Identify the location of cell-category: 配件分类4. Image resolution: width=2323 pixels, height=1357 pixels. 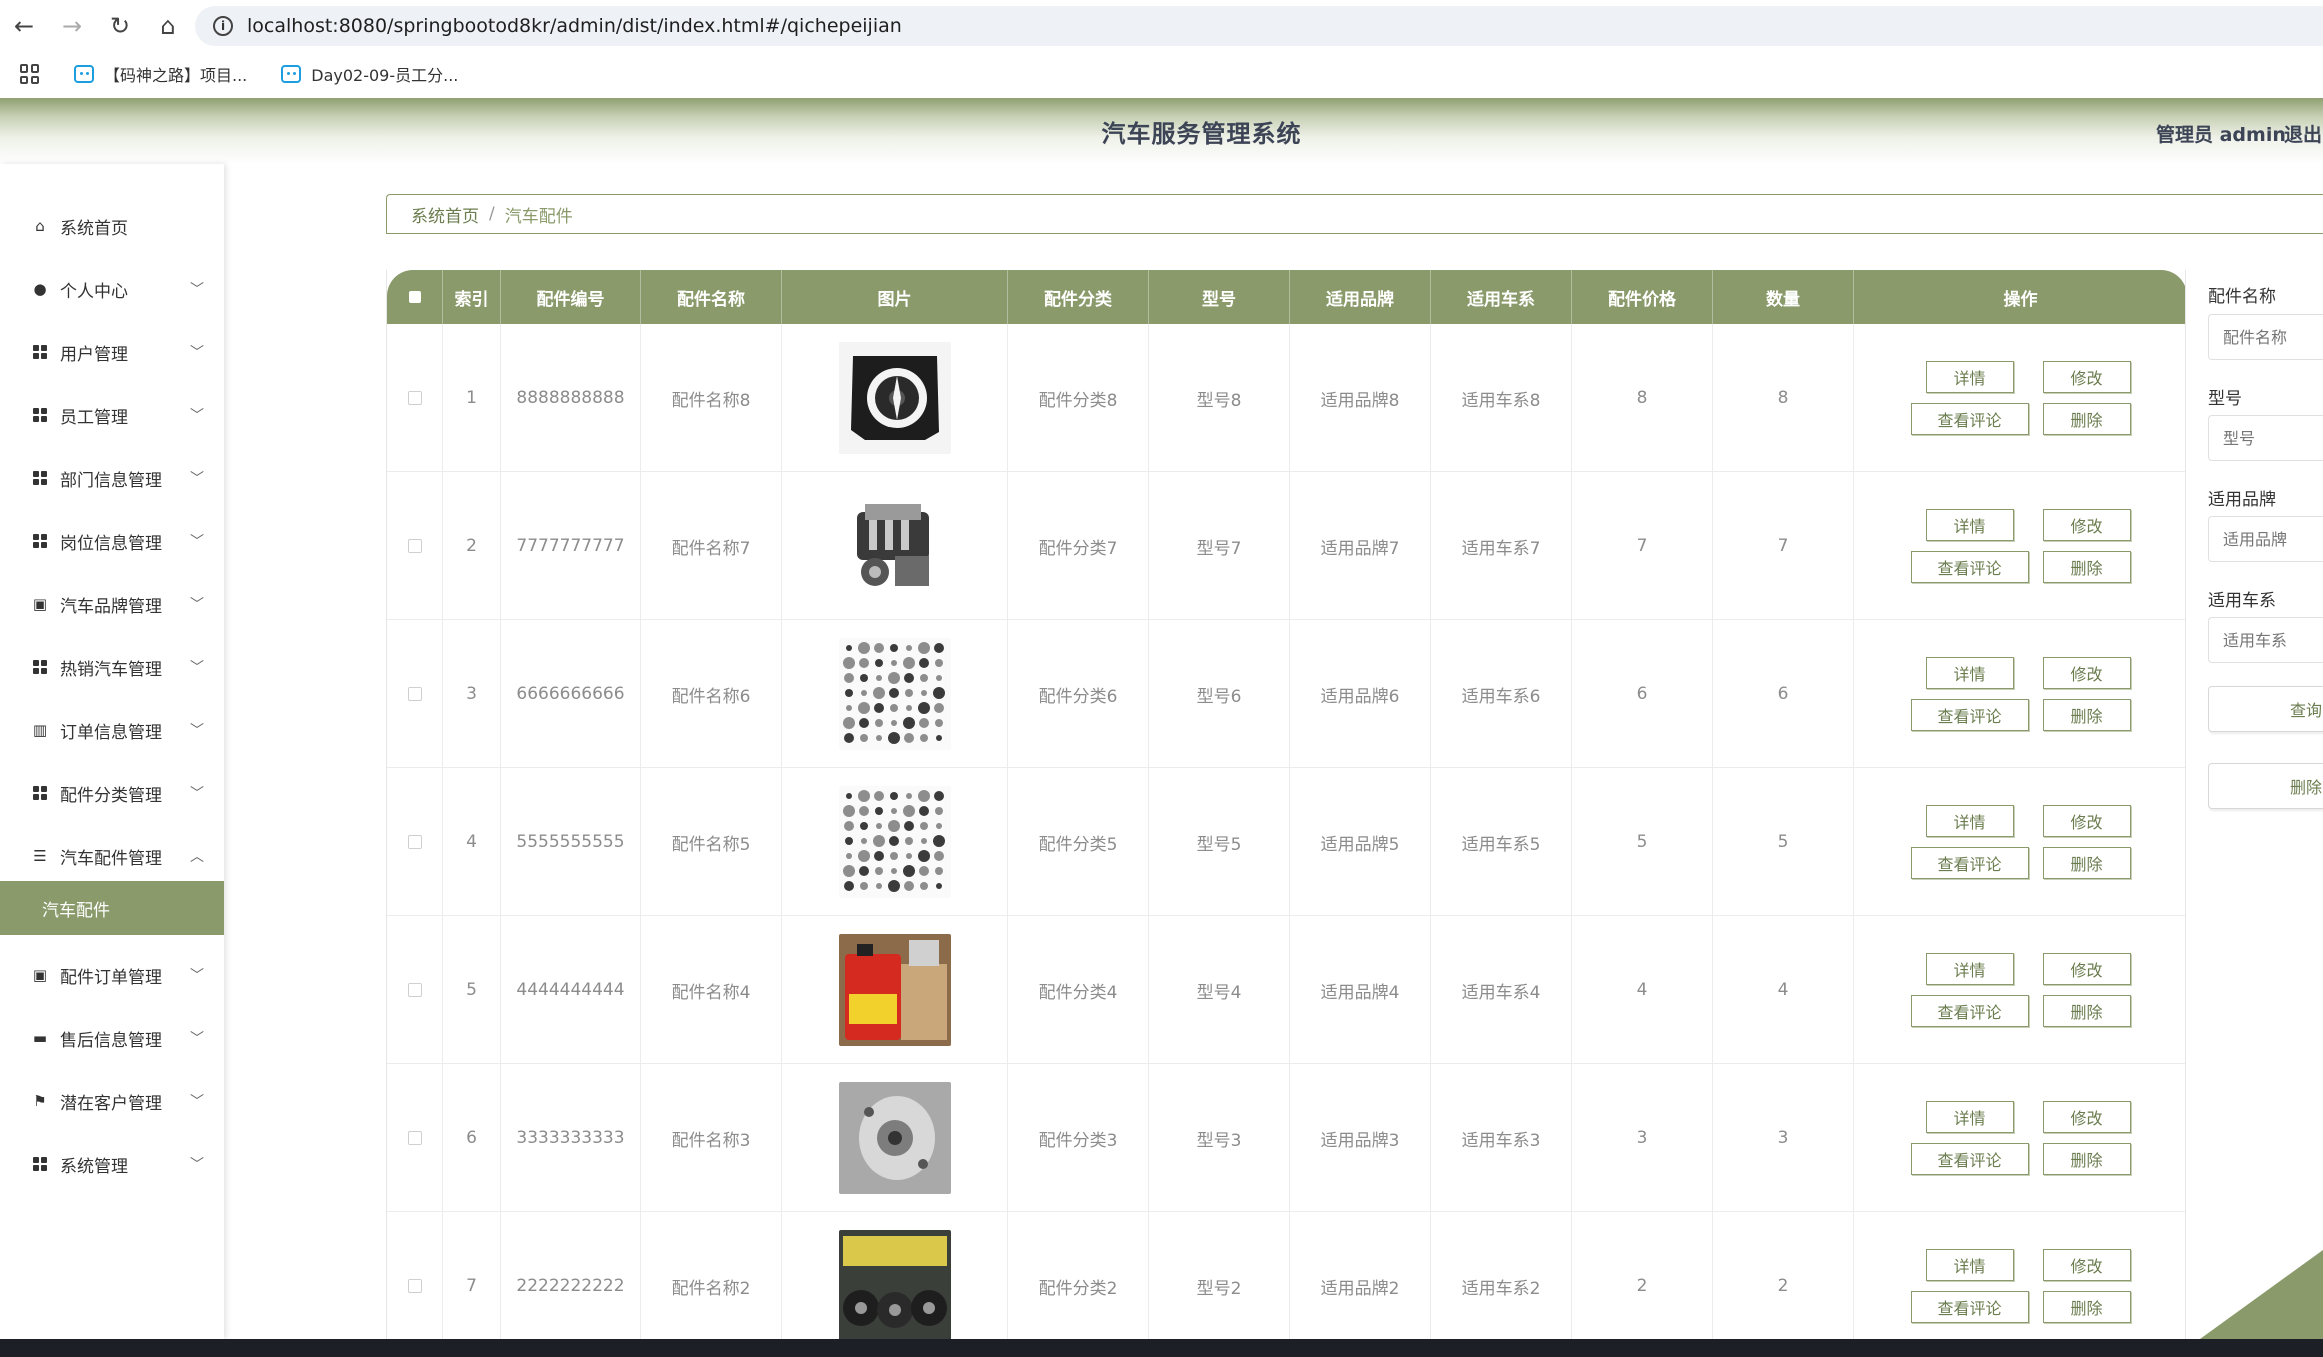
(1078, 990).